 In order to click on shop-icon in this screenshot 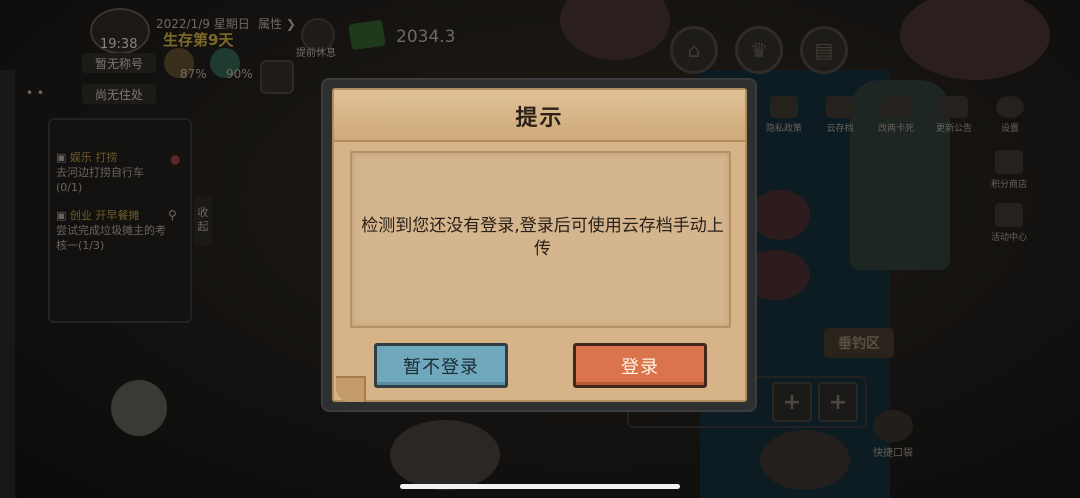, I will do `click(1009, 162)`.